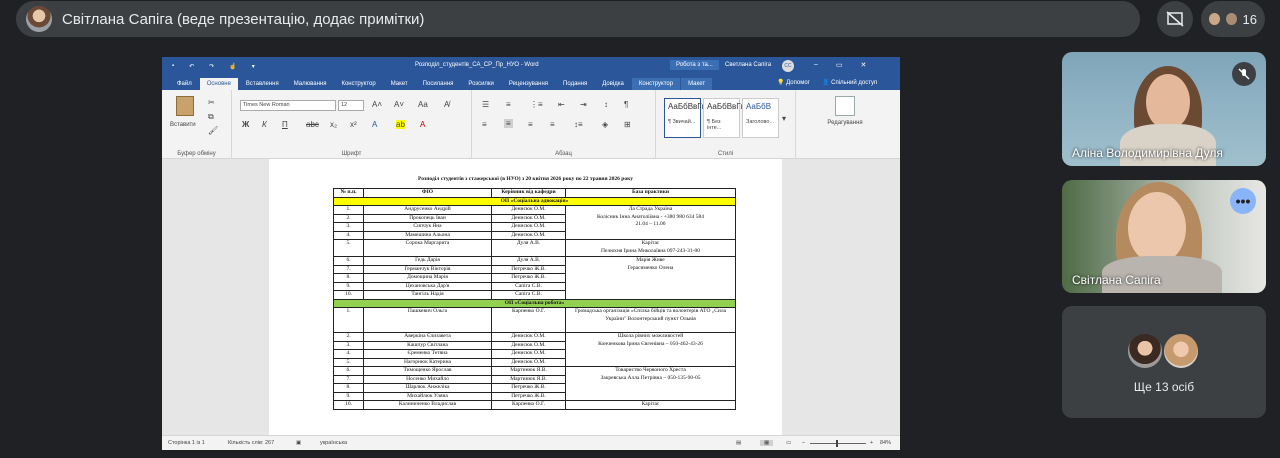  Describe the element at coordinates (816, 65) in the screenshot. I see `minimize-icon: –` at that location.